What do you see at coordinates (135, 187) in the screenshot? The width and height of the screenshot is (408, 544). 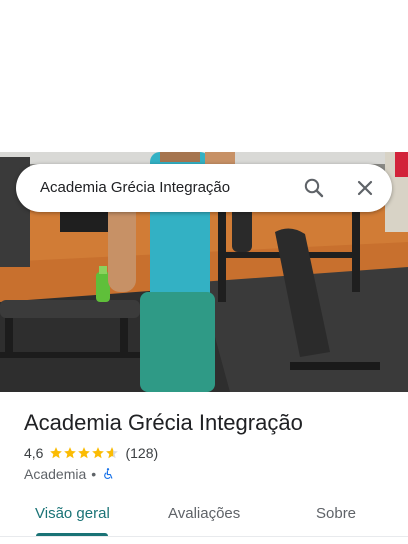 I see `search-query-text: Academia Grécia Integração` at bounding box center [135, 187].